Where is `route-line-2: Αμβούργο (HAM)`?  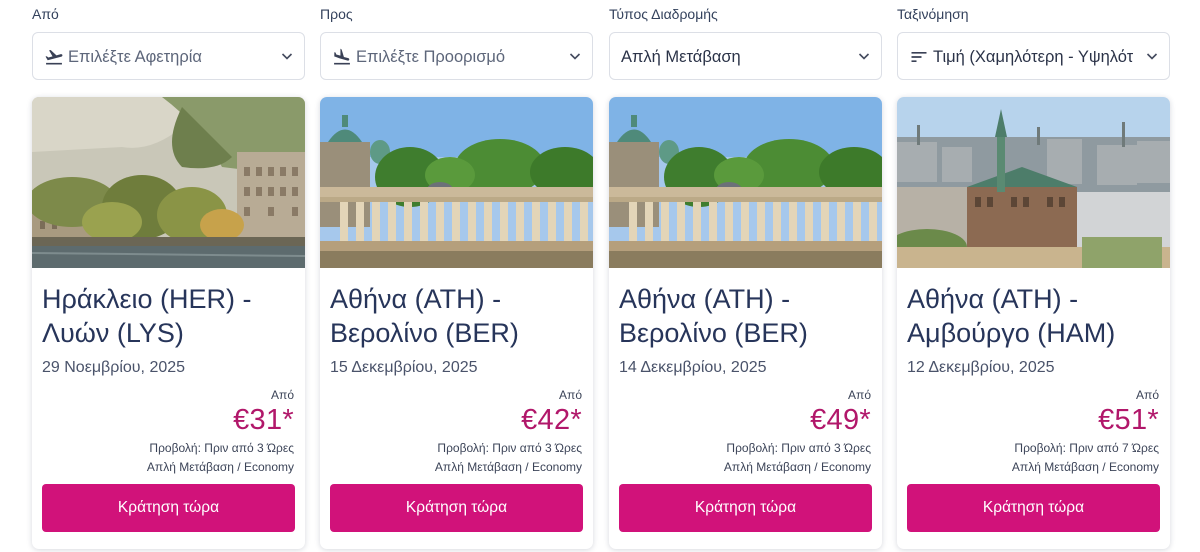
route-line-2: Αμβούργο (HAM) is located at coordinates (1011, 333).